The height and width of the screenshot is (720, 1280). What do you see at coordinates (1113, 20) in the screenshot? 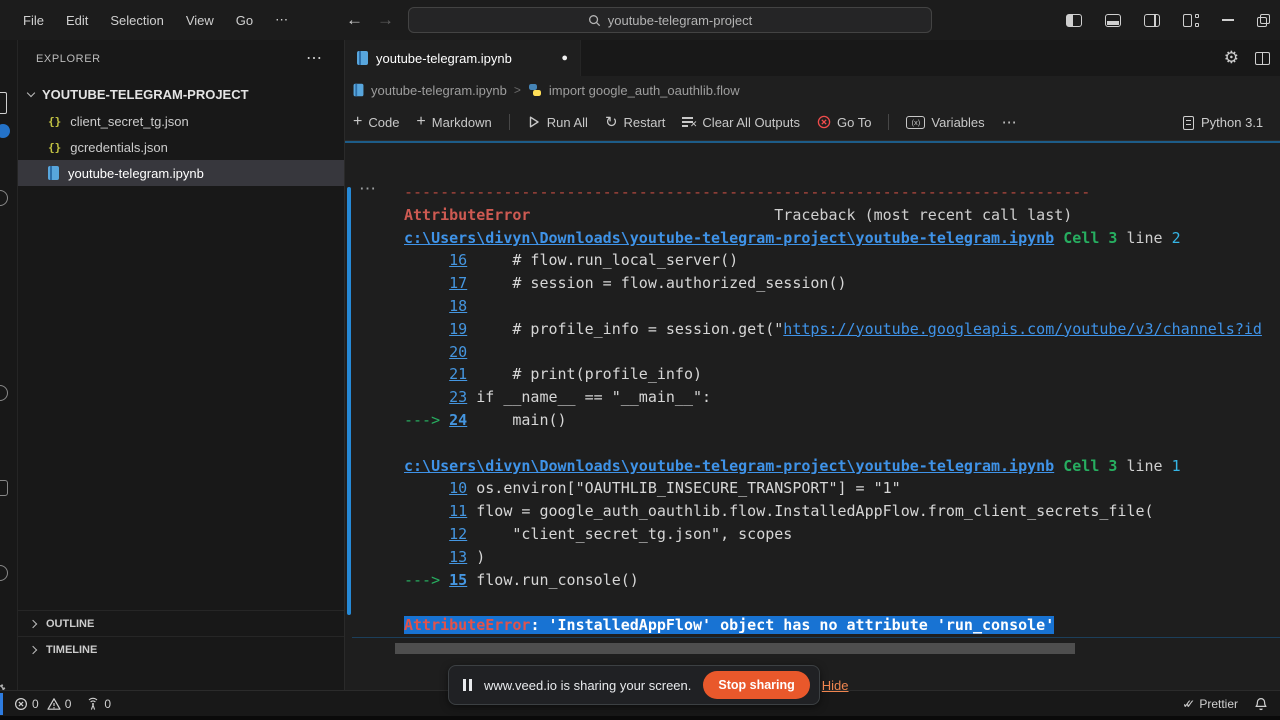
I see `toggle-panel-icon` at bounding box center [1113, 20].